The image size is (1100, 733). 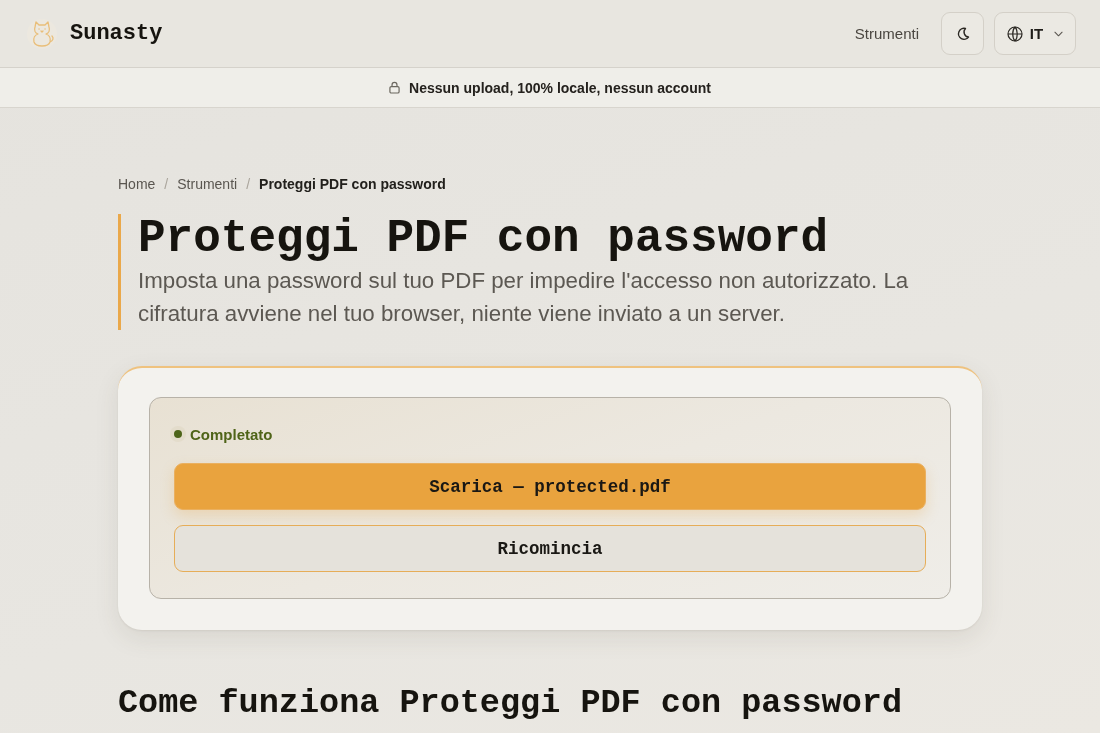 I want to click on theme-toggle-button, so click(x=962, y=33).